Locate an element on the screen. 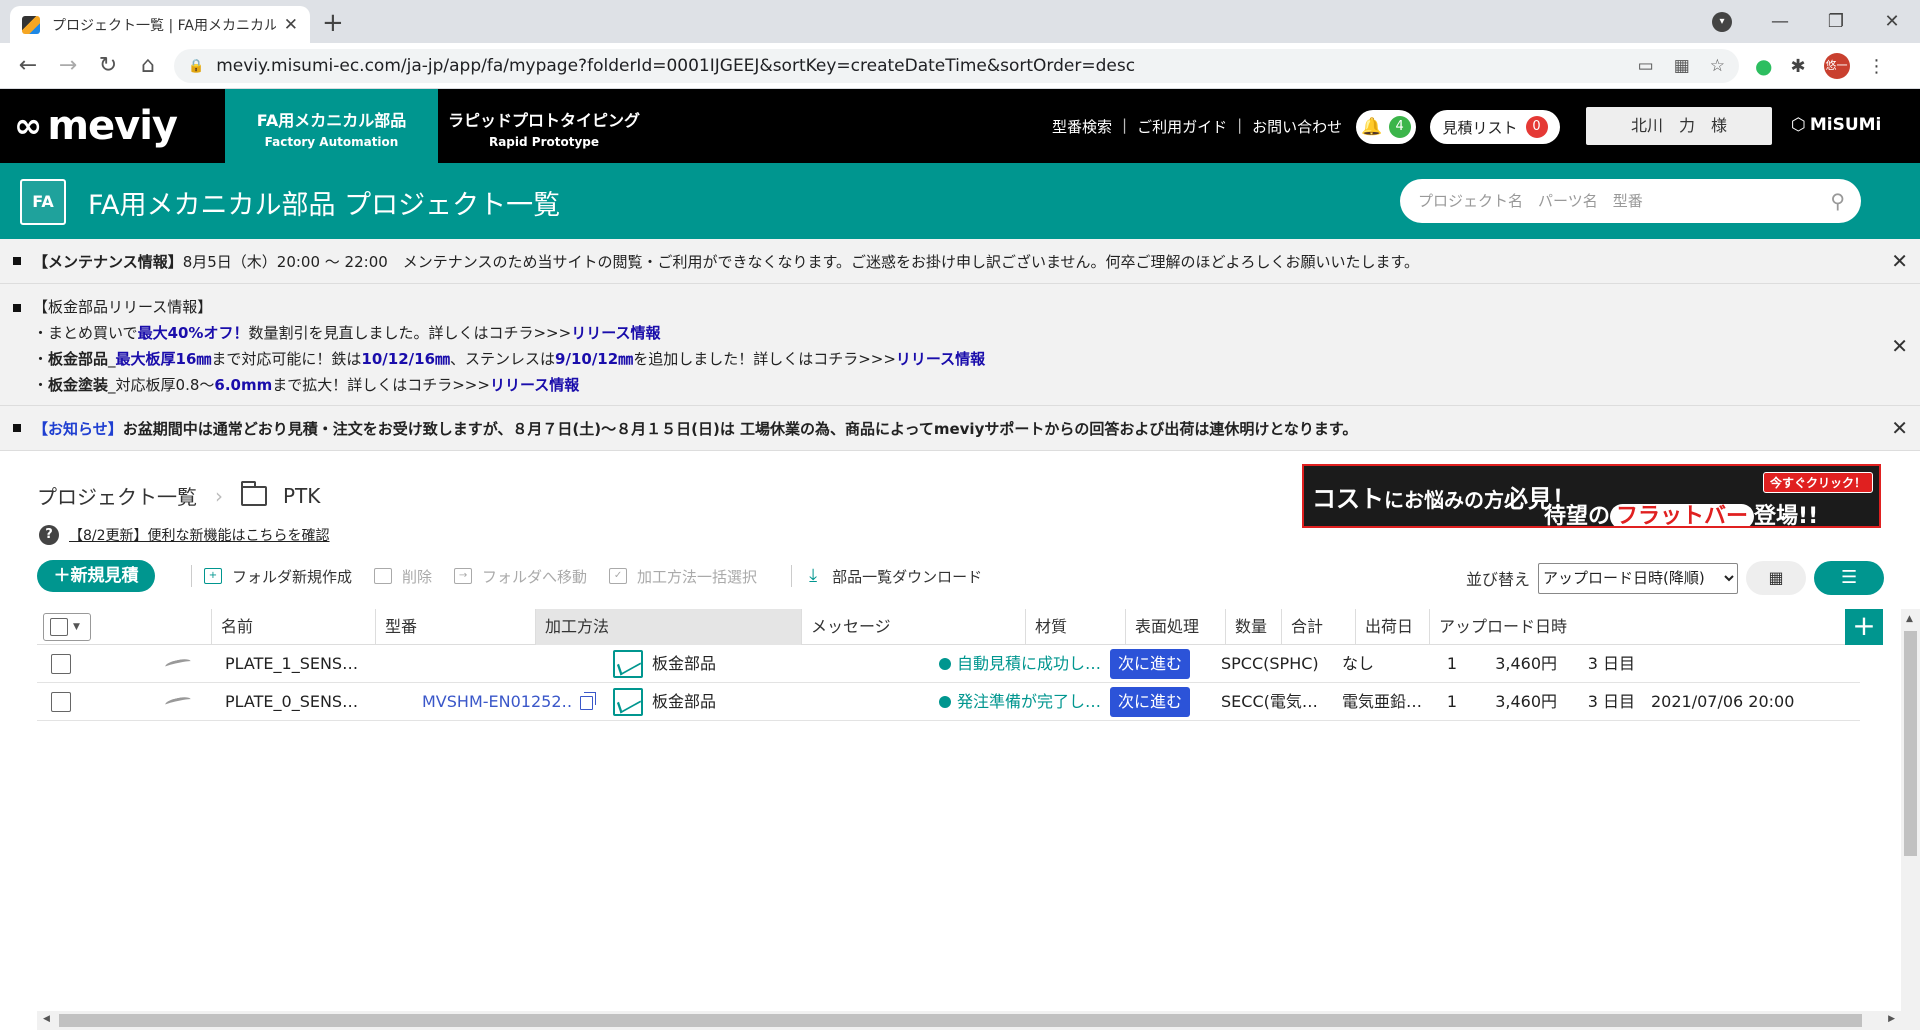 The height and width of the screenshot is (1030, 1920). apps-icon: ▦ is located at coordinates (1682, 66).